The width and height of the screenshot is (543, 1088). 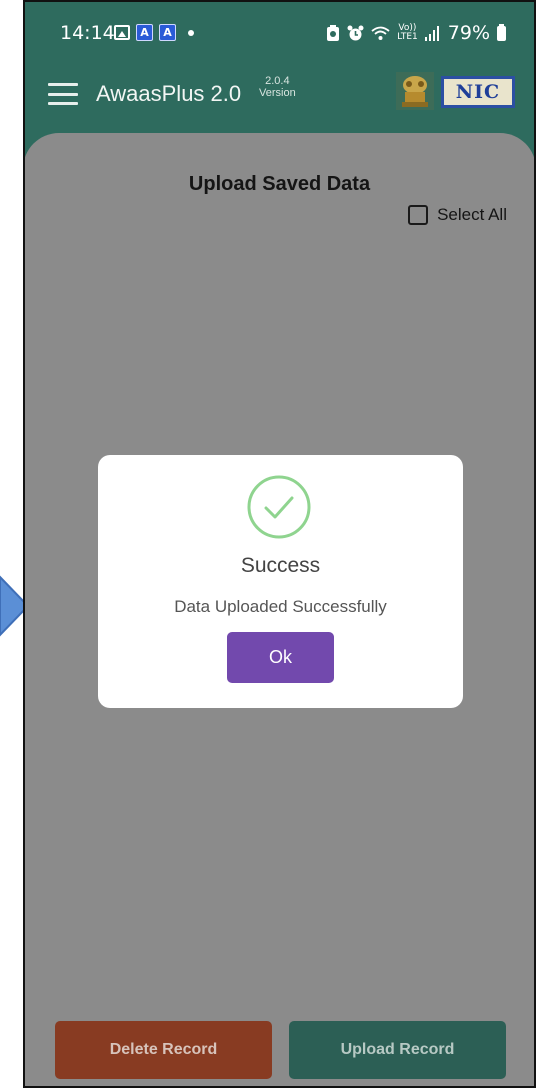 What do you see at coordinates (279, 507) in the screenshot?
I see `check-circle-icon` at bounding box center [279, 507].